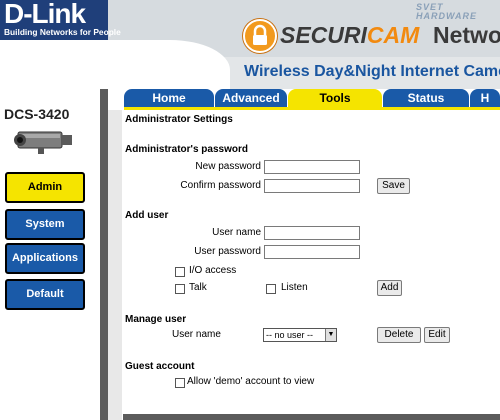 The image size is (500, 420). What do you see at coordinates (330, 335) in the screenshot?
I see `chevron-down-icon: ▼` at bounding box center [330, 335].